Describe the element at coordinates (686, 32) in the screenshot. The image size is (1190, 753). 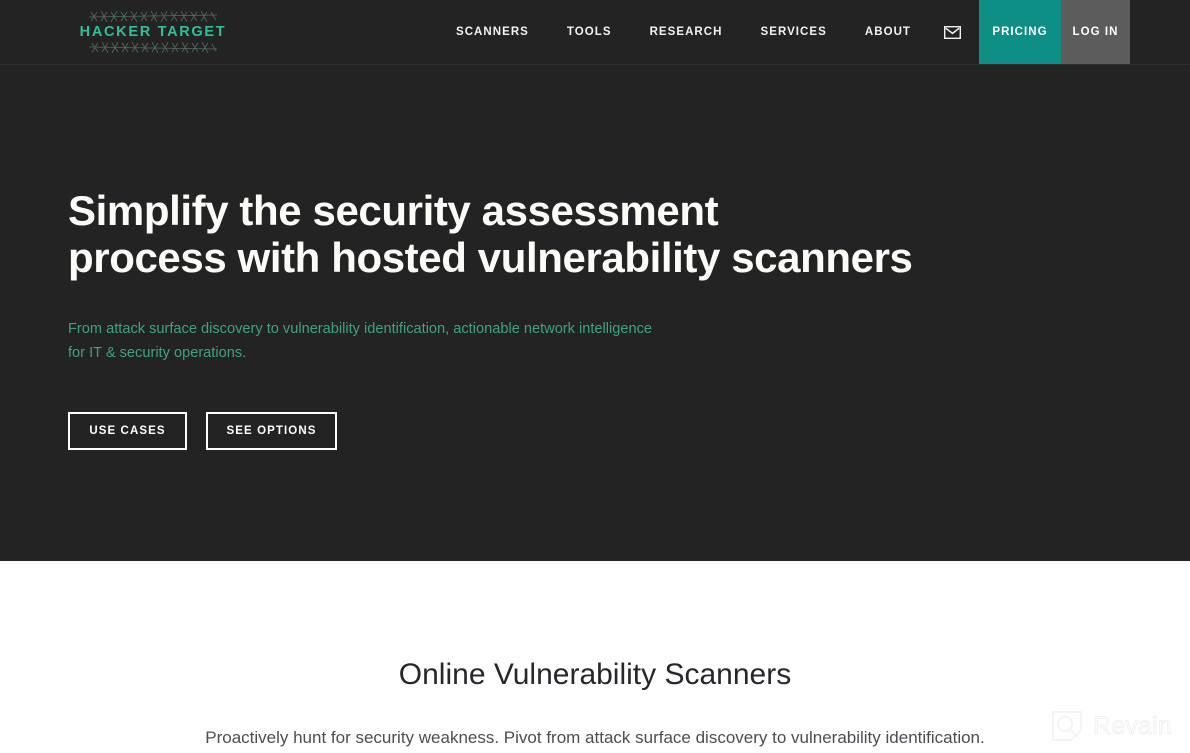
I see `nav-item-research: RESEARCH` at that location.